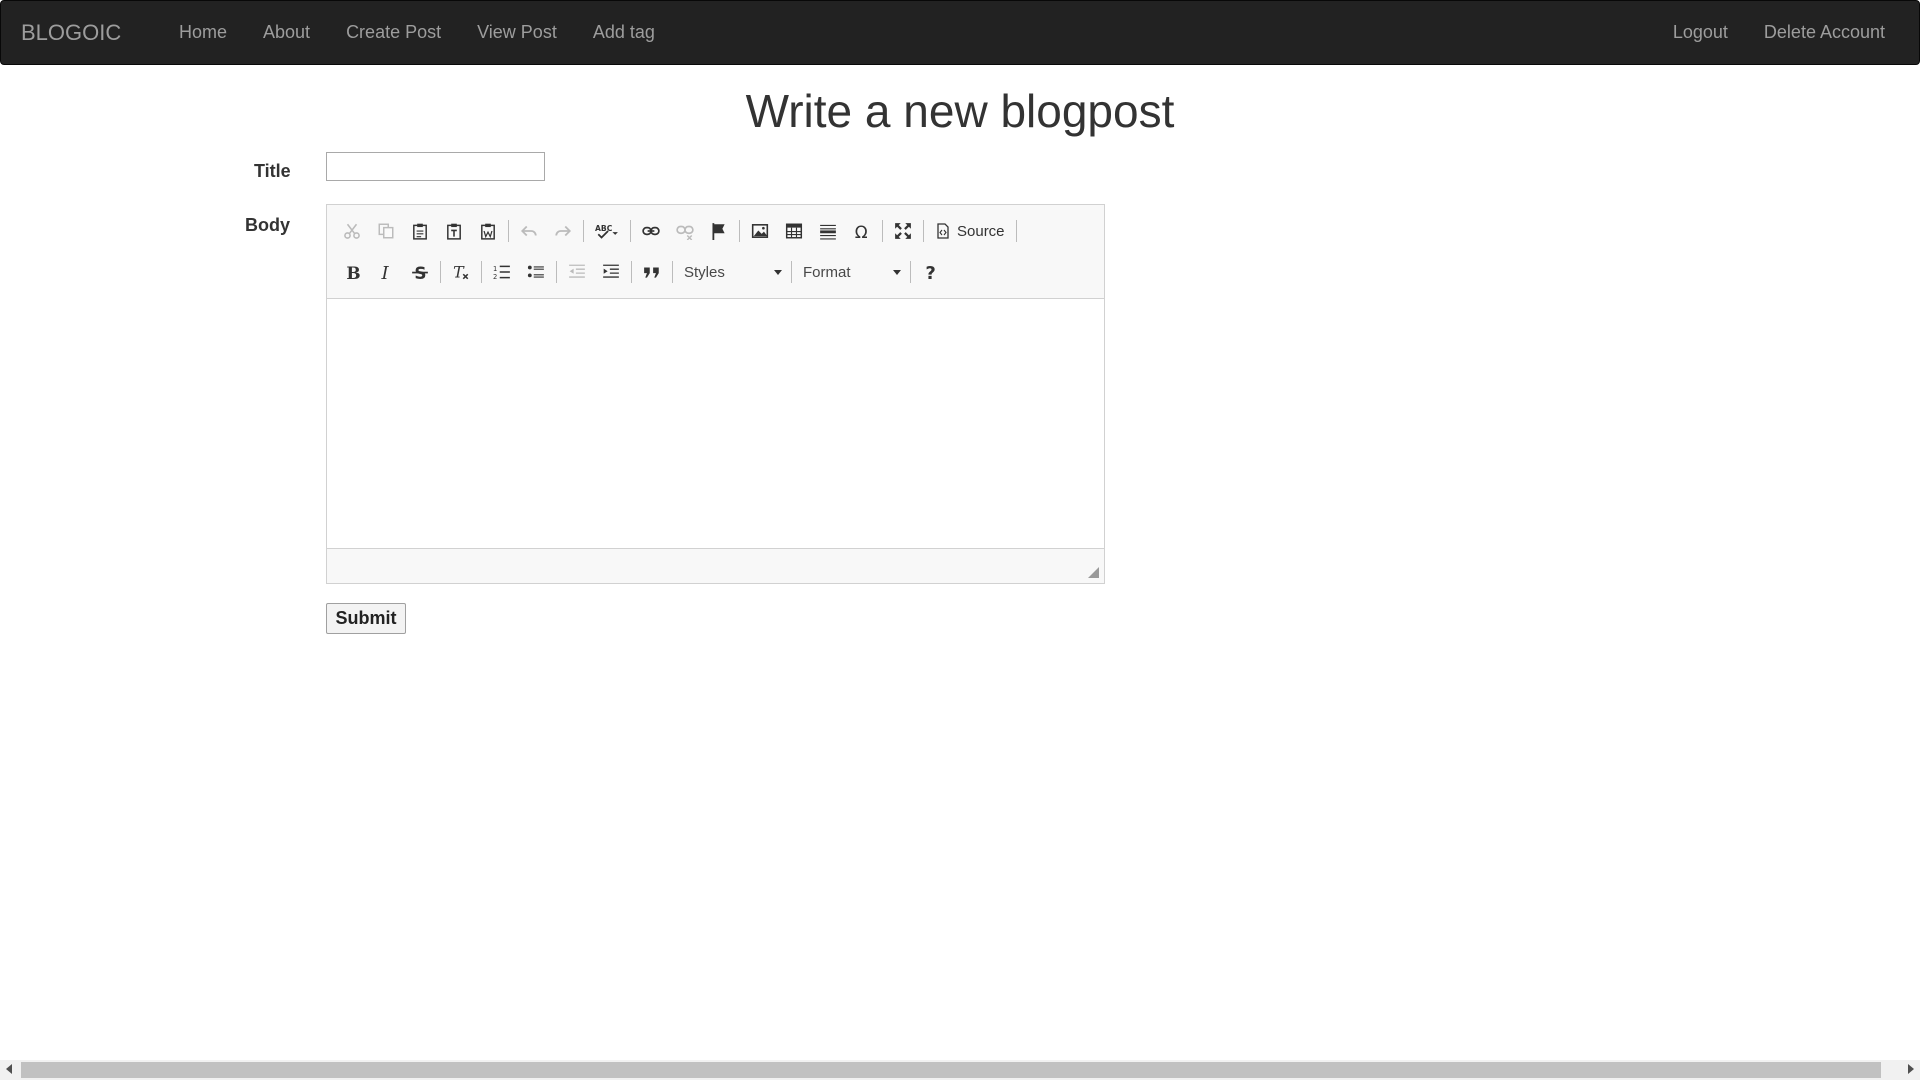 Image resolution: width=1920 pixels, height=1080 pixels. What do you see at coordinates (715, 424) in the screenshot?
I see `editor-content-area` at bounding box center [715, 424].